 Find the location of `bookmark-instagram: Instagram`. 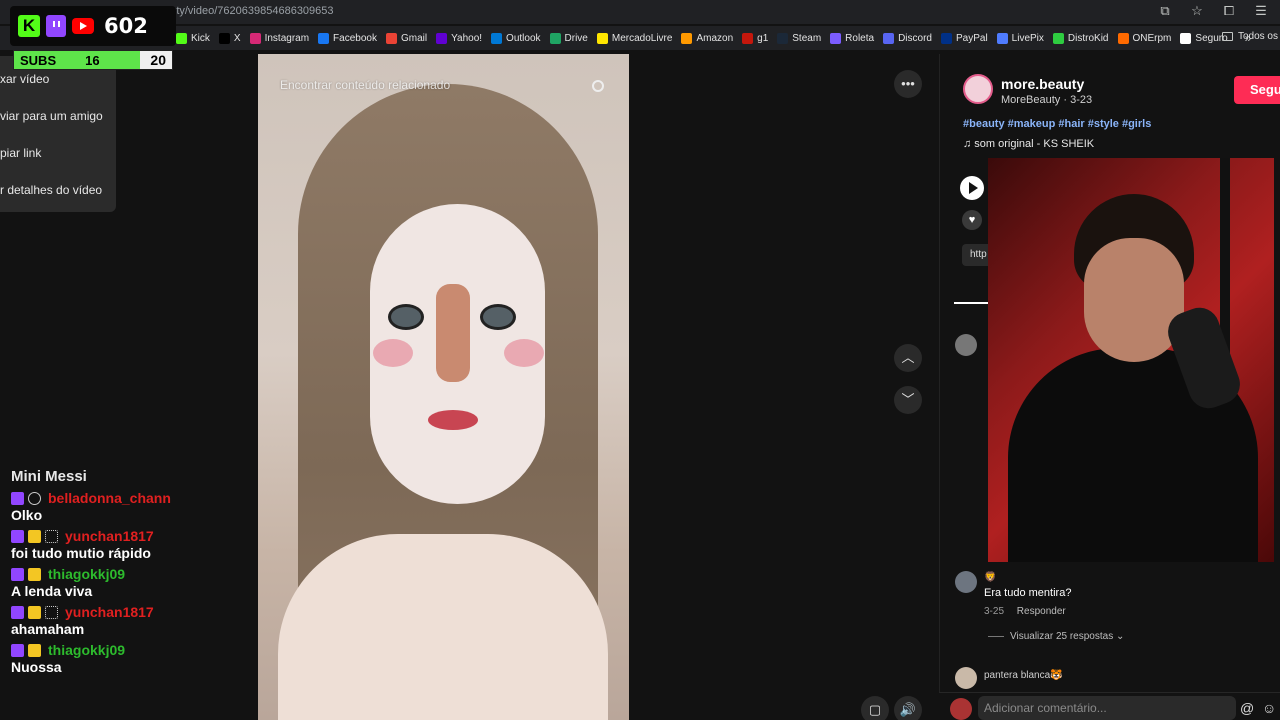

bookmark-instagram: Instagram is located at coordinates (279, 38).